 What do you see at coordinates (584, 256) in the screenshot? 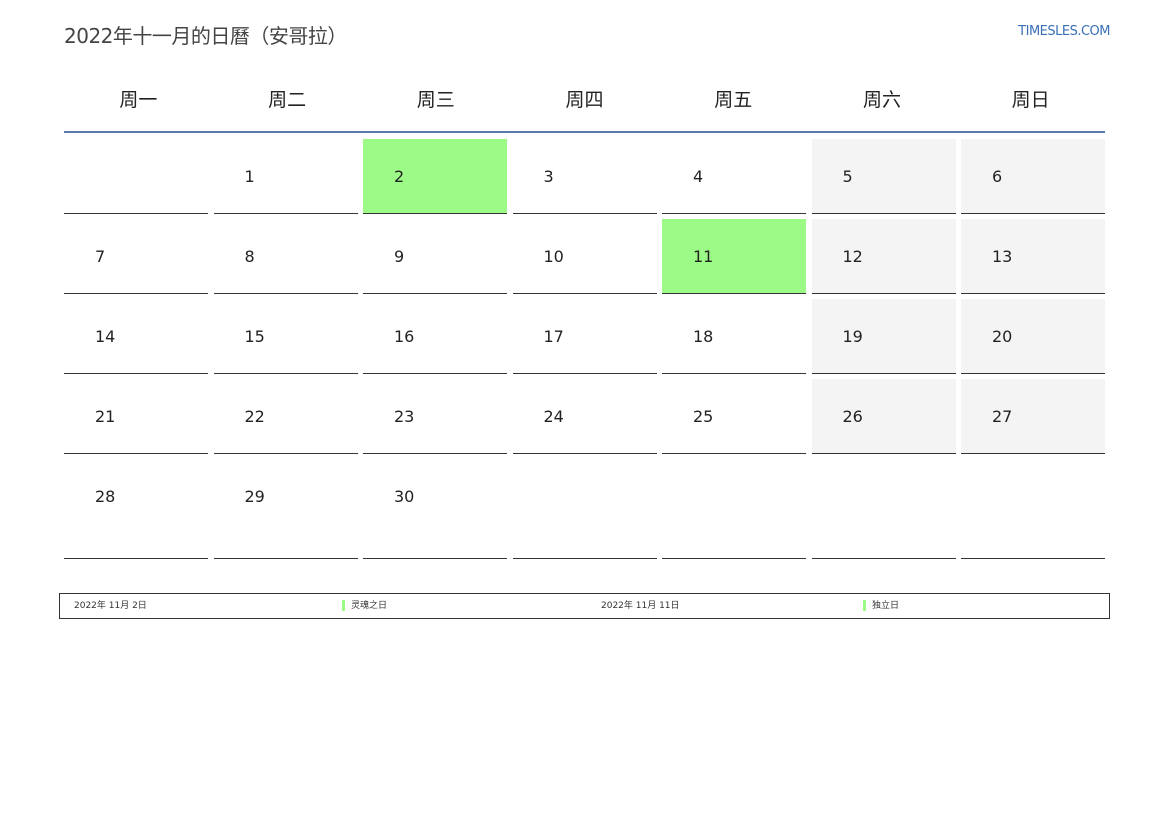
I see `day-cell: 10` at bounding box center [584, 256].